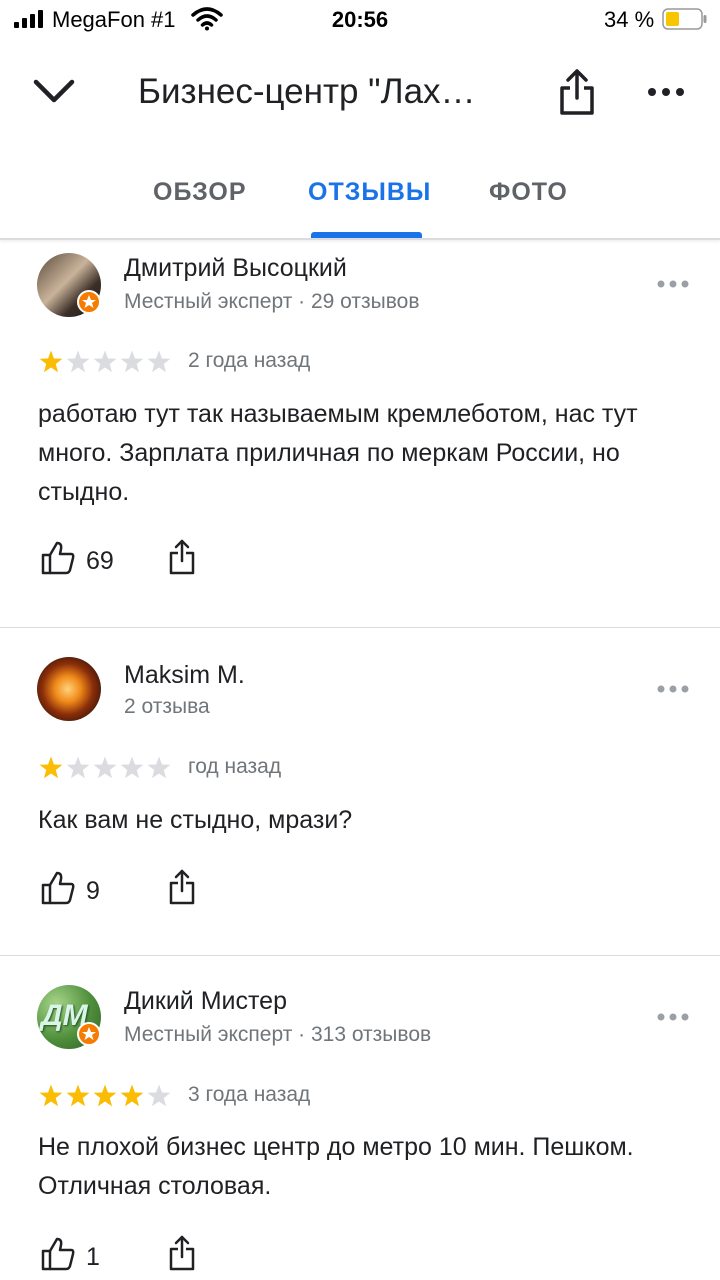  I want to click on avatar, so click(69, 689).